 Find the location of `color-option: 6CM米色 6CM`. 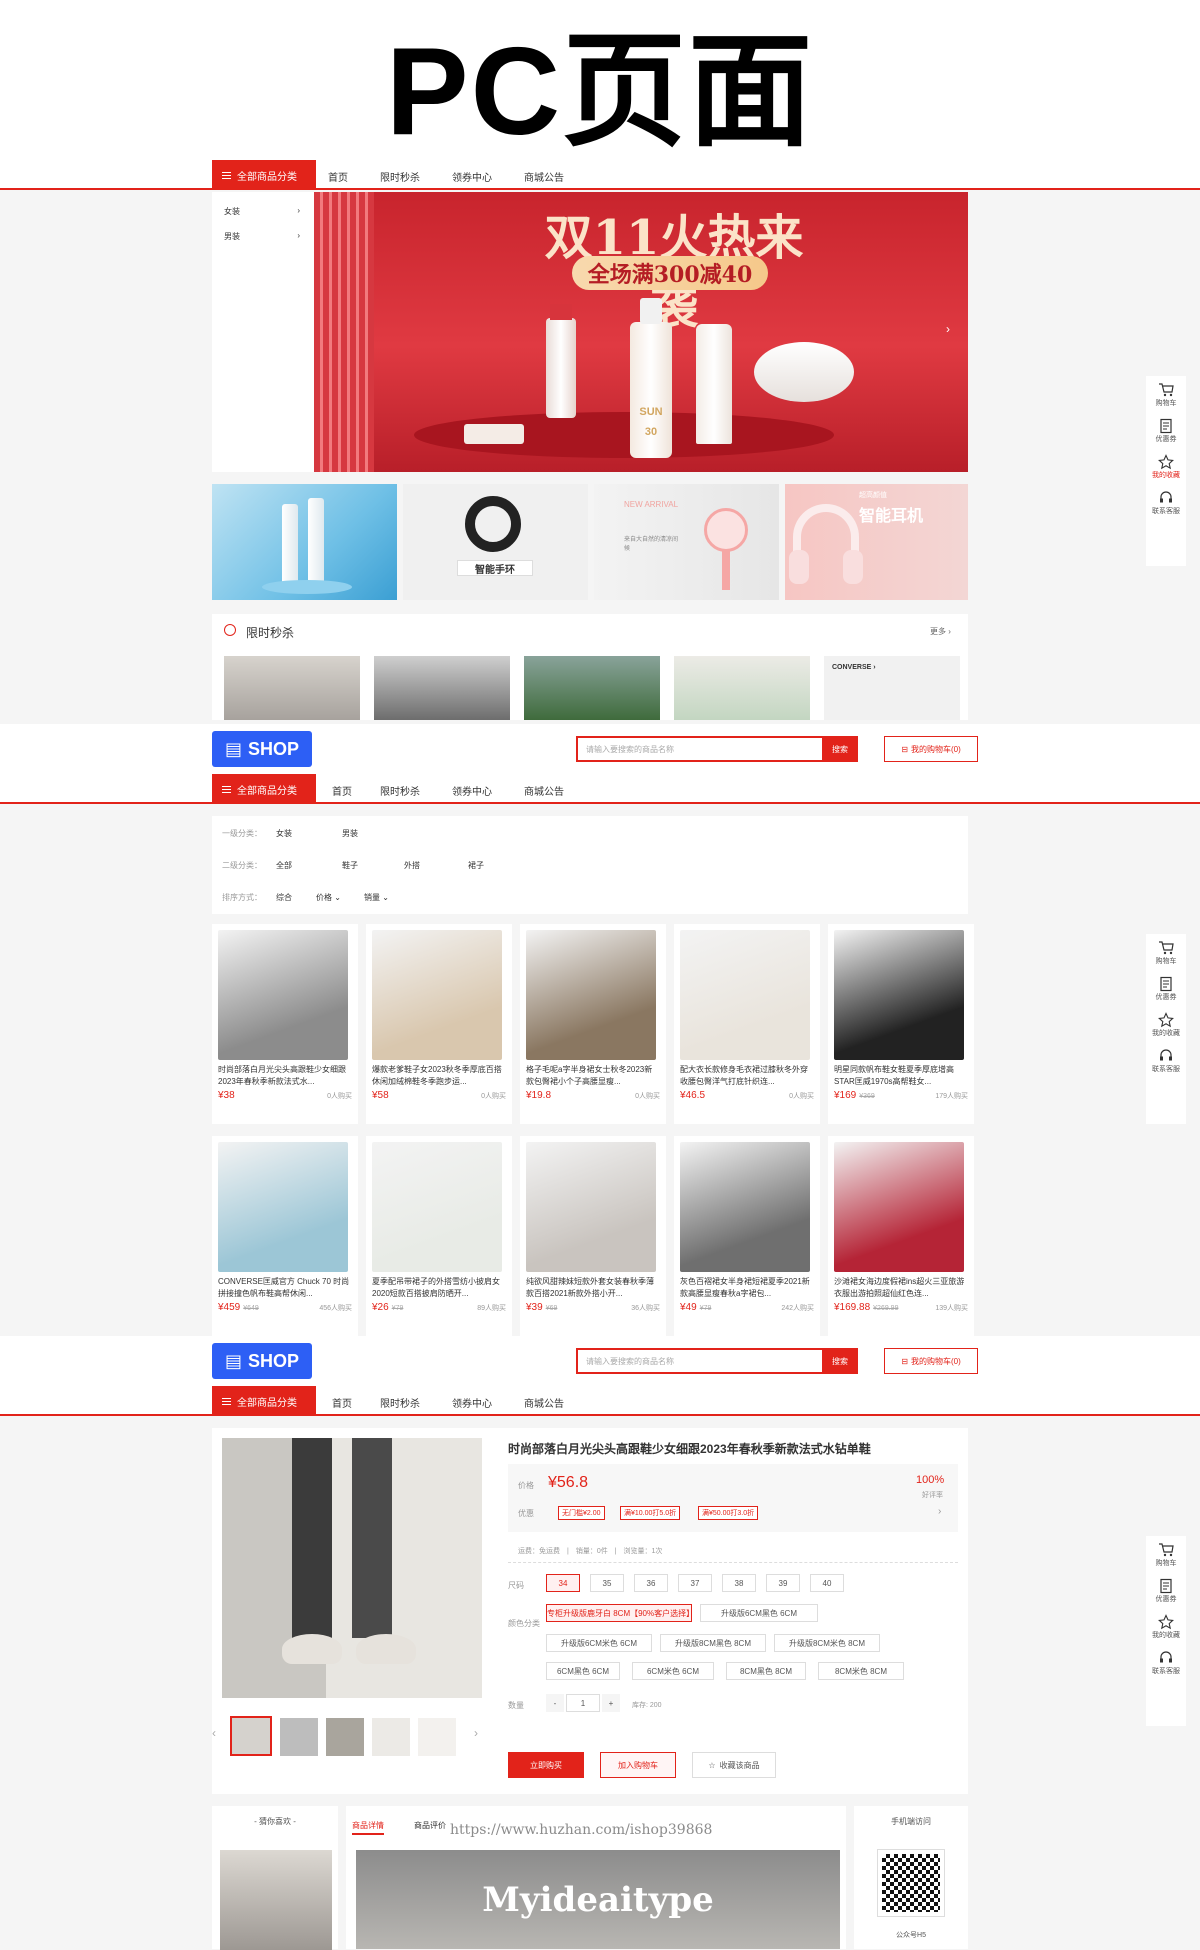

color-option: 6CM米色 6CM is located at coordinates (673, 1671).